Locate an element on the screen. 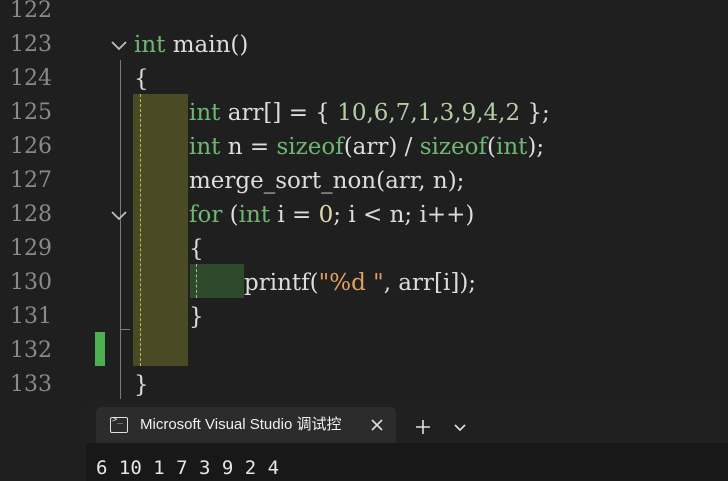  code-line: 125 int arr[] = { 10,6,7,1,3,9,4,2 }; is located at coordinates (364, 113).